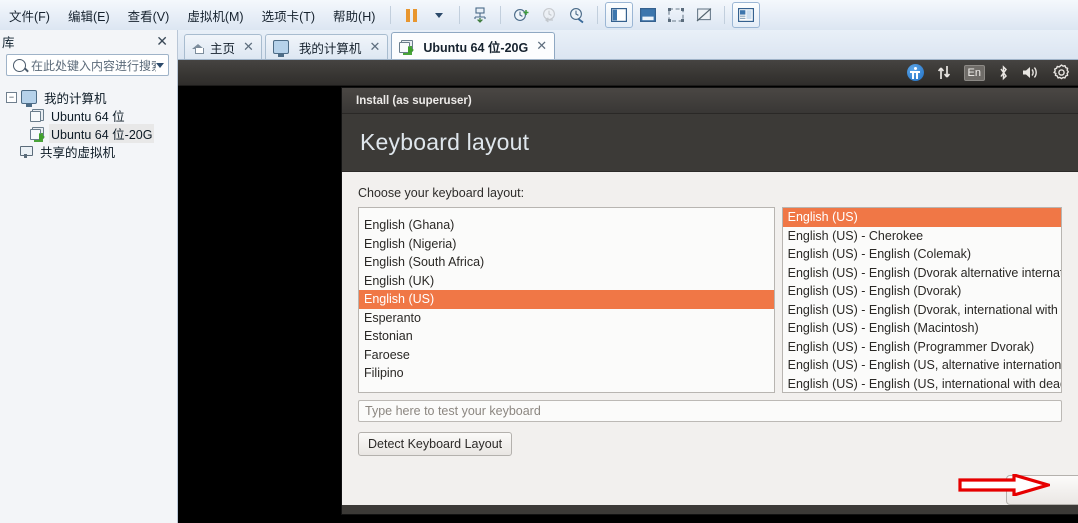  I want to click on ubuntu-top-panel: En, so click(628, 73).